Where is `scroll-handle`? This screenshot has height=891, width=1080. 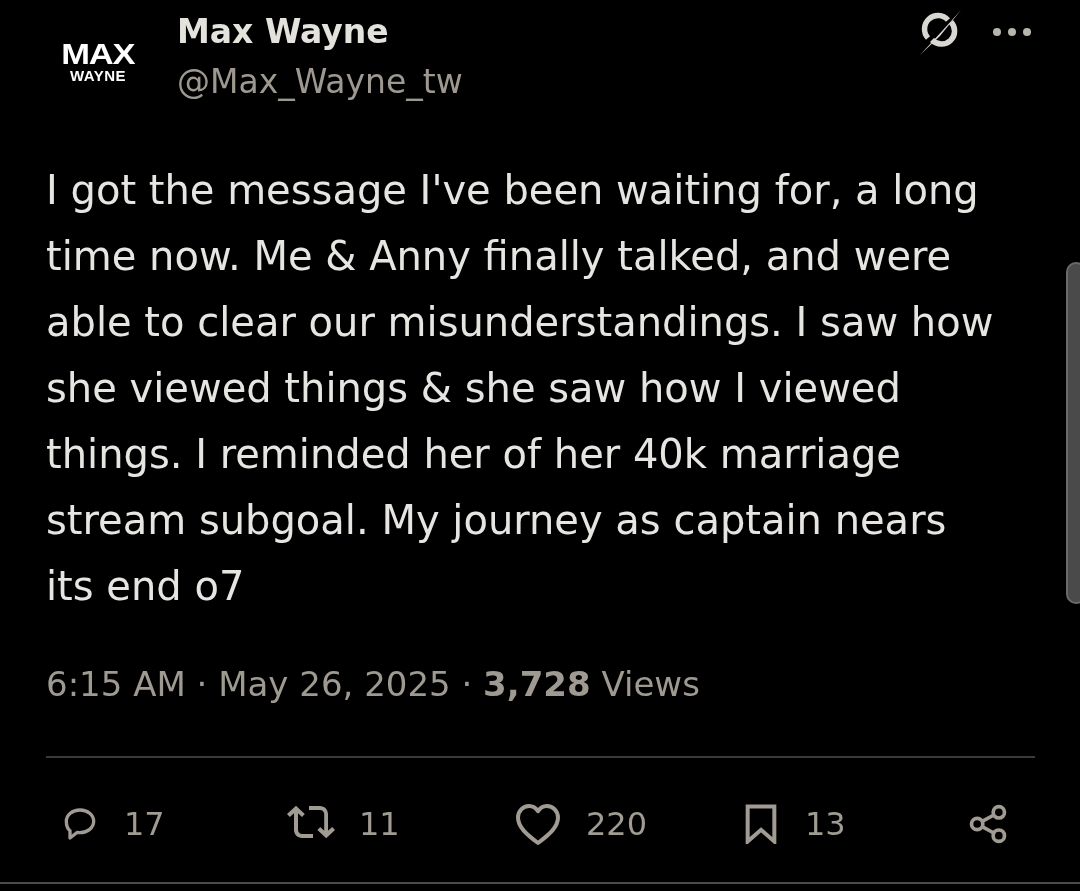
scroll-handle is located at coordinates (1073, 433).